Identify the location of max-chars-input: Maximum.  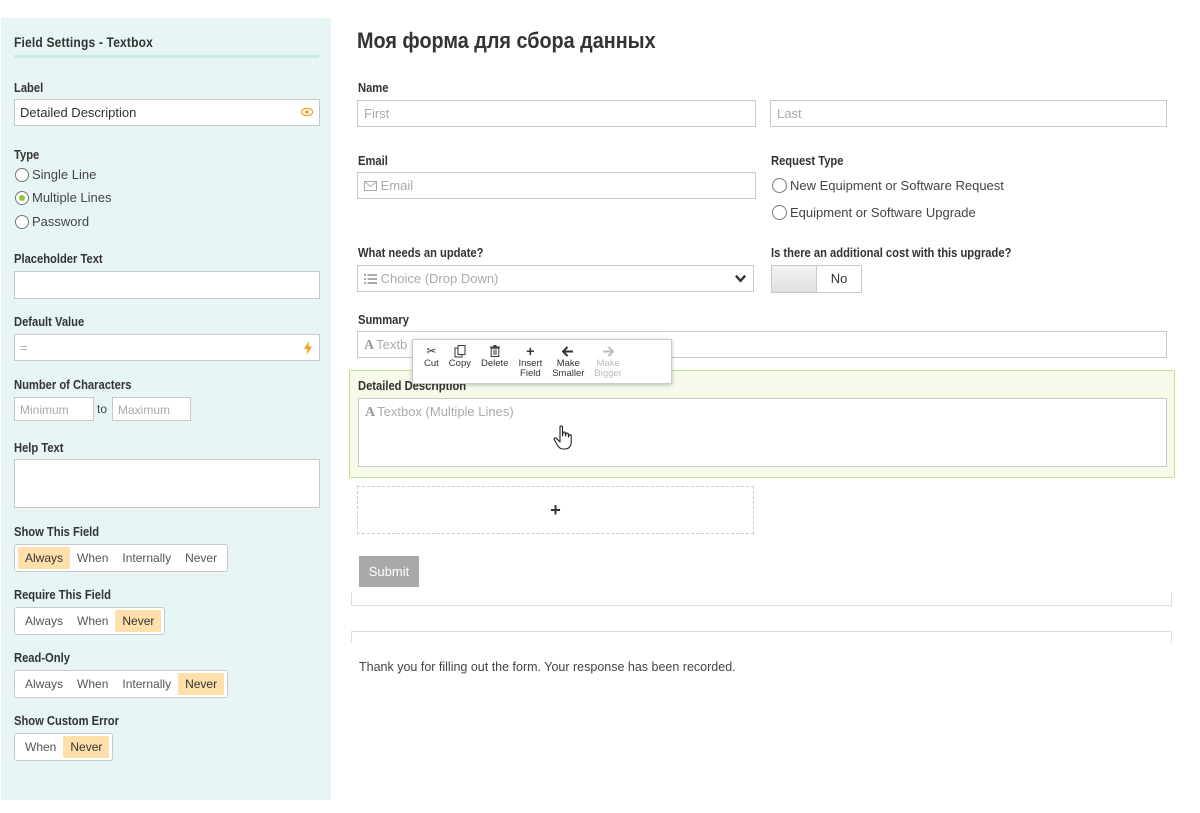
(151, 409).